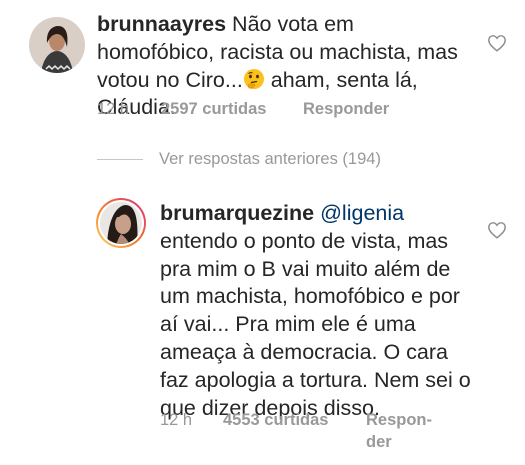 The height and width of the screenshot is (465, 525). What do you see at coordinates (362, 213) in the screenshot?
I see `mention-link: @ligenia` at bounding box center [362, 213].